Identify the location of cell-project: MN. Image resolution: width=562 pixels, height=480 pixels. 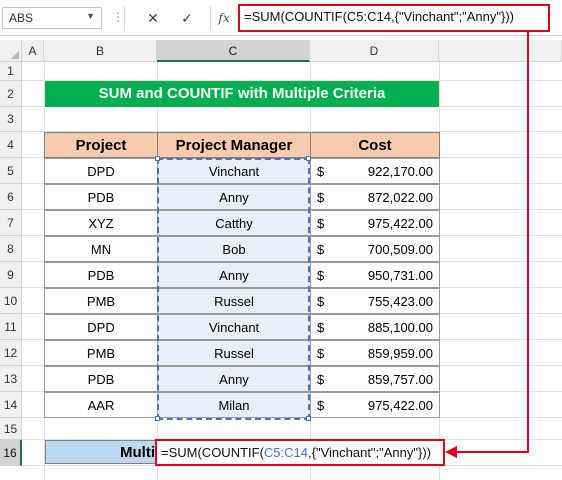
(101, 249).